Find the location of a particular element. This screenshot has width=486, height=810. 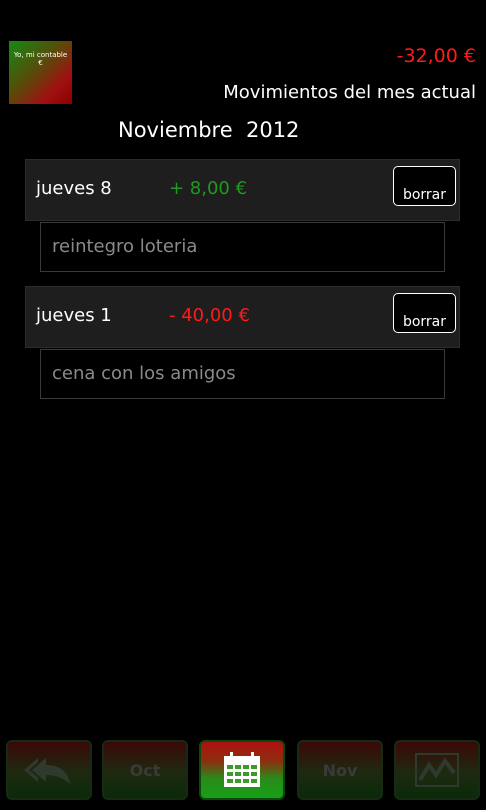

logo-currency: € is located at coordinates (40, 63).